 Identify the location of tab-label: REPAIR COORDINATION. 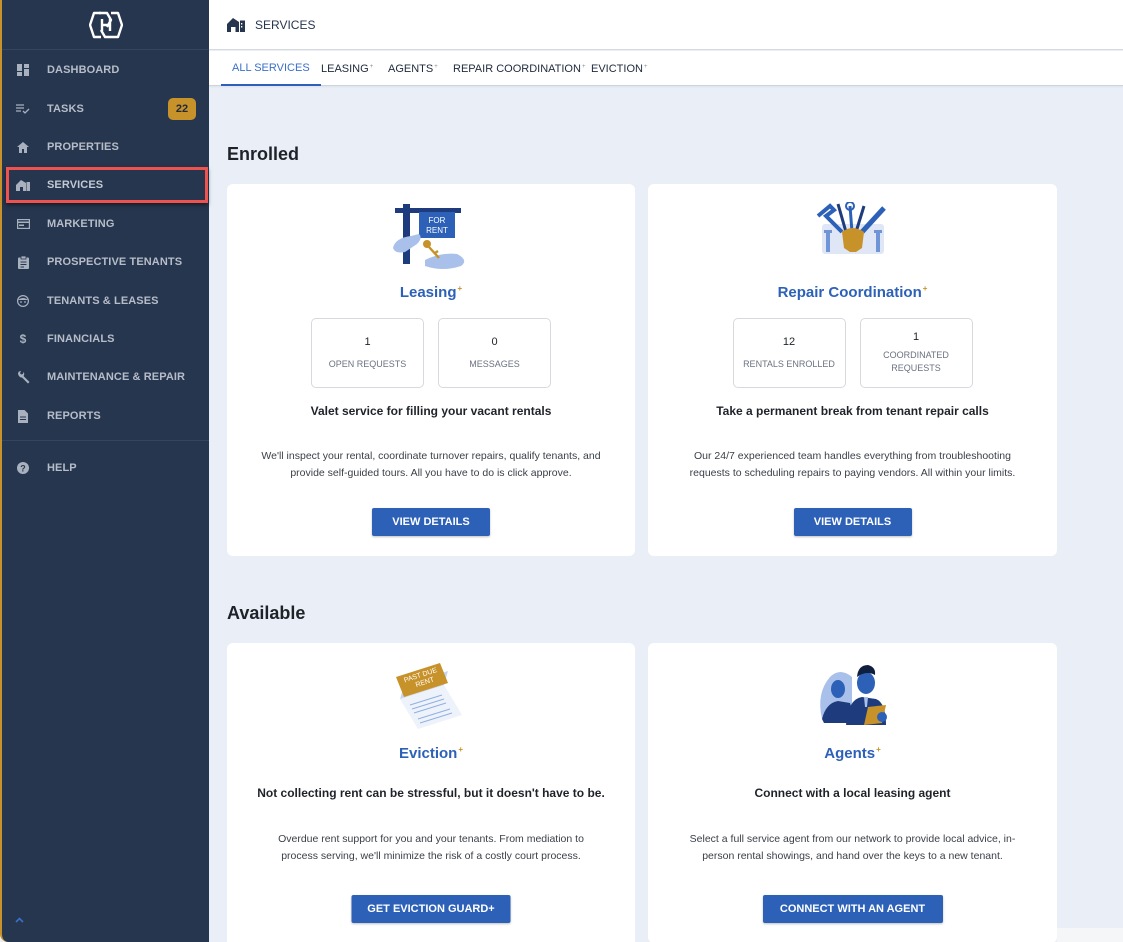
(517, 68).